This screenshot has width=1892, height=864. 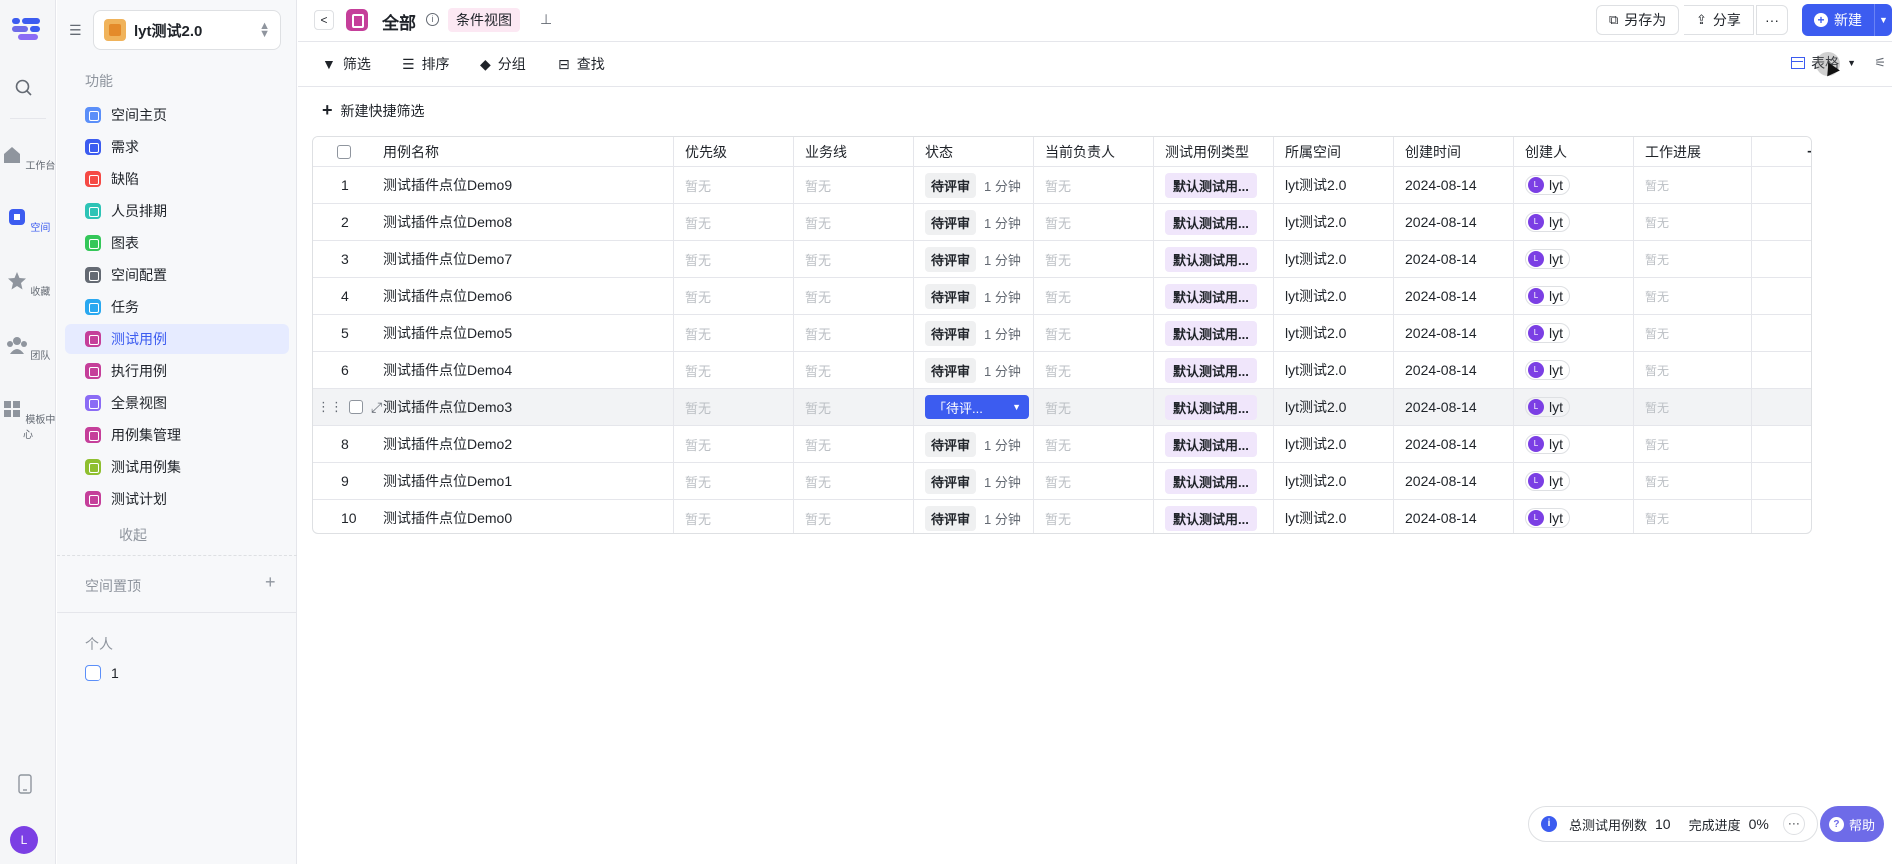 I want to click on sidebar-item: 用例集管理, so click(x=177, y=435).